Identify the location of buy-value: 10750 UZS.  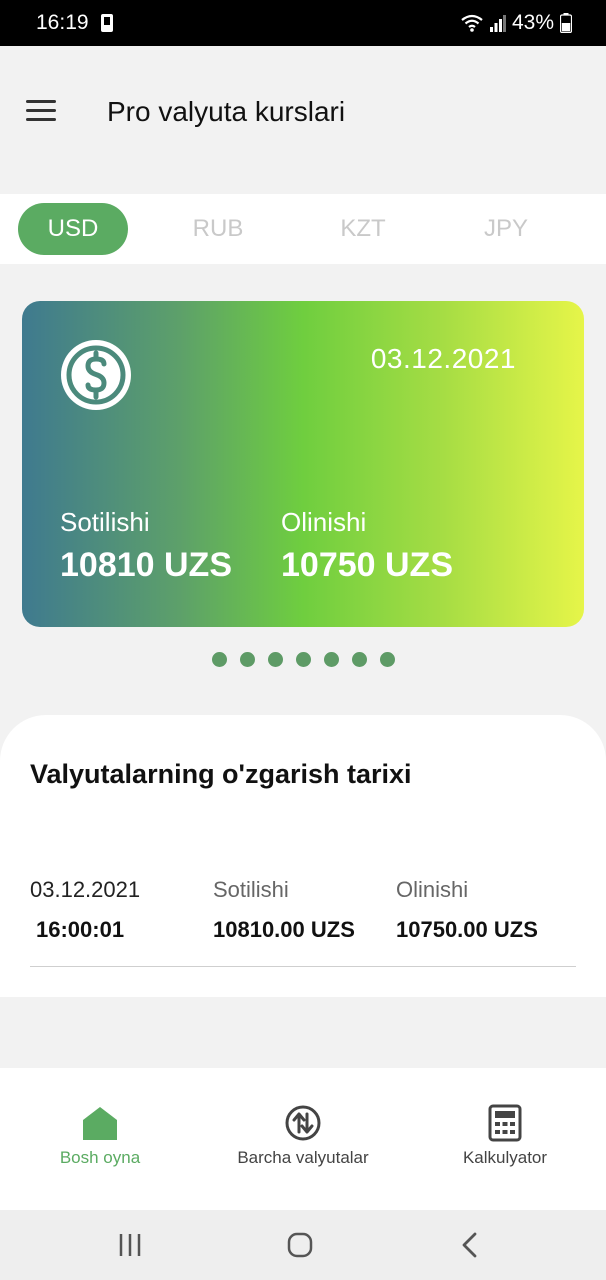
(367, 565).